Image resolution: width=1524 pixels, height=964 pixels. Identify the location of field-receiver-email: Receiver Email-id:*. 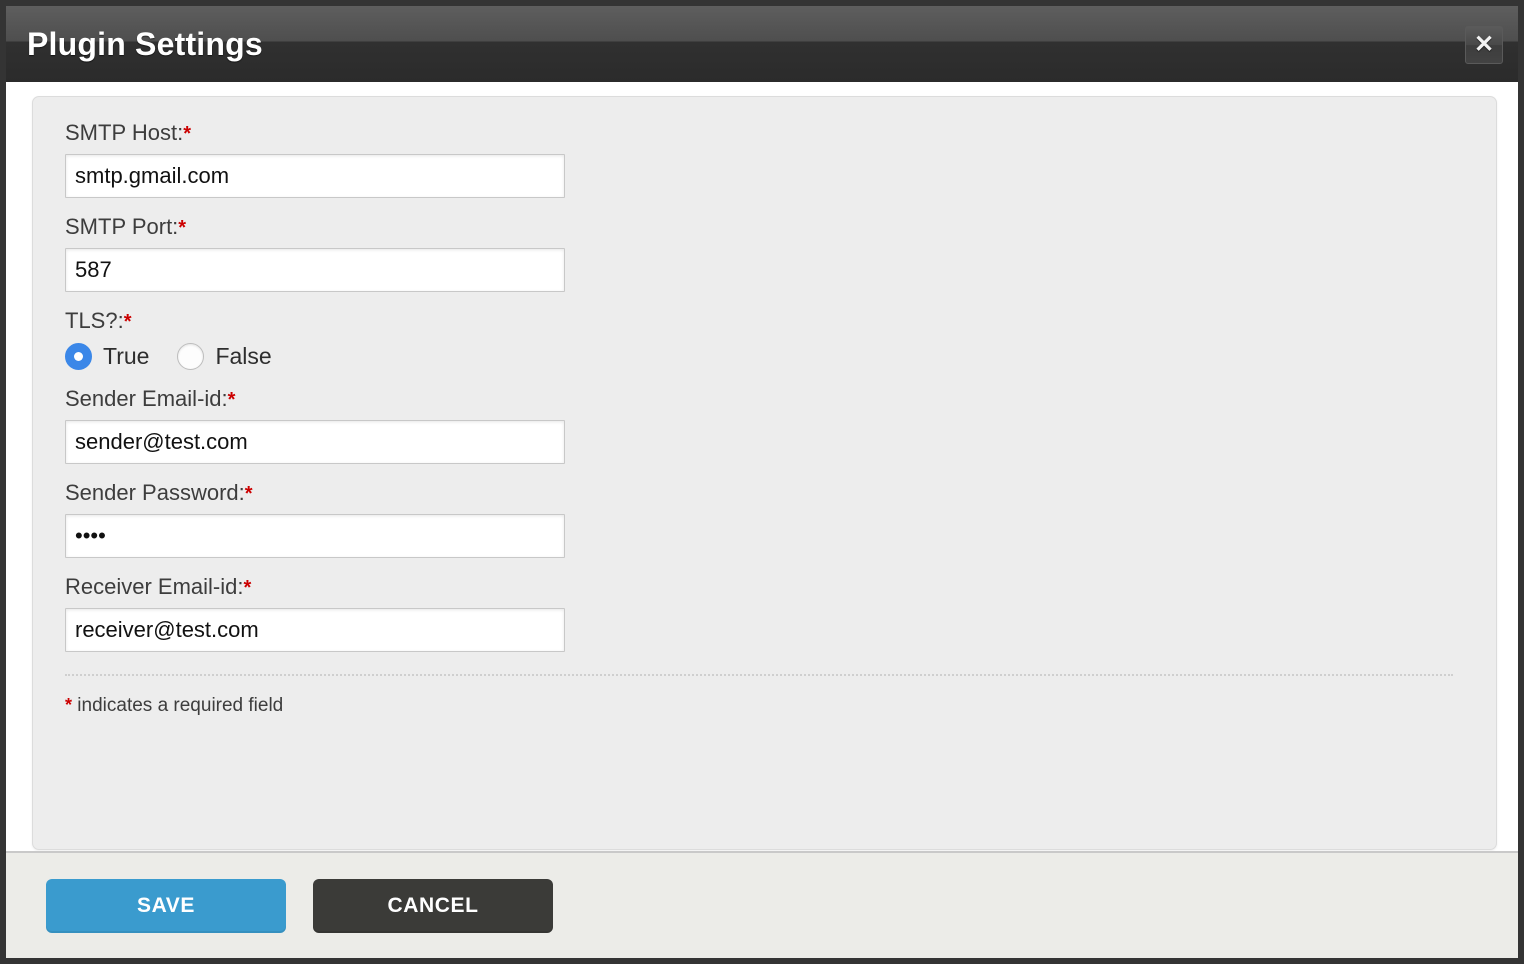
(765, 613).